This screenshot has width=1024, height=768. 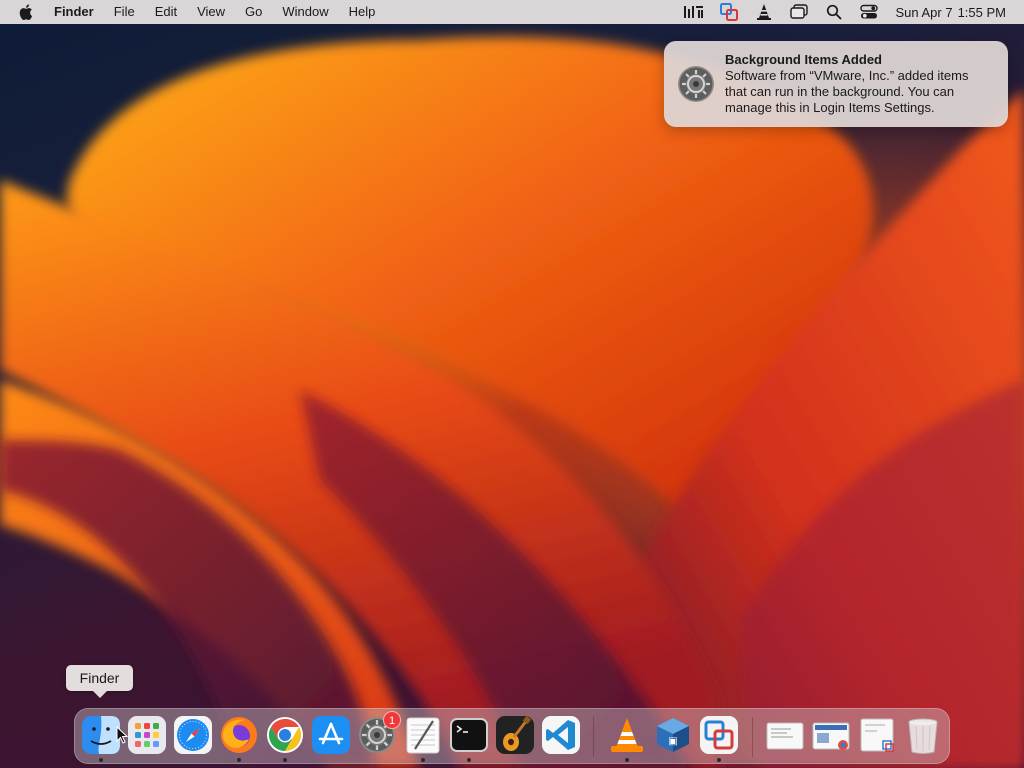 I want to click on menu-go: Go, so click(x=253, y=12).